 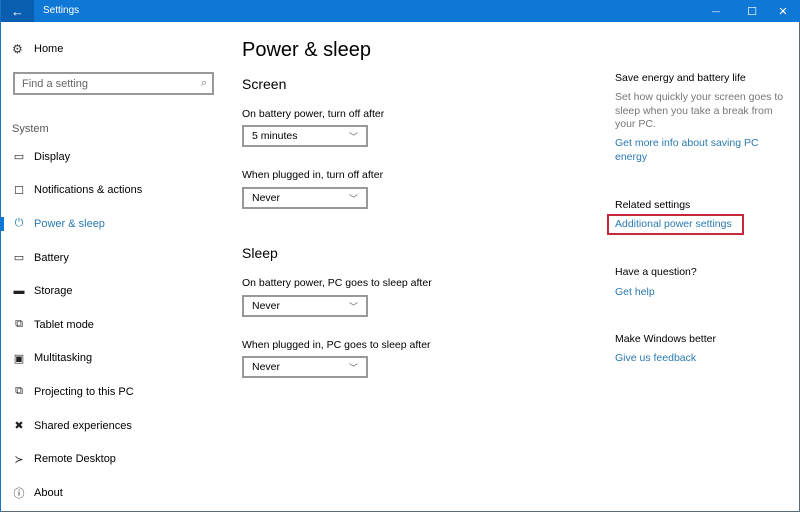 I want to click on sidebar-item-label: Notifications & actions, so click(x=88, y=190).